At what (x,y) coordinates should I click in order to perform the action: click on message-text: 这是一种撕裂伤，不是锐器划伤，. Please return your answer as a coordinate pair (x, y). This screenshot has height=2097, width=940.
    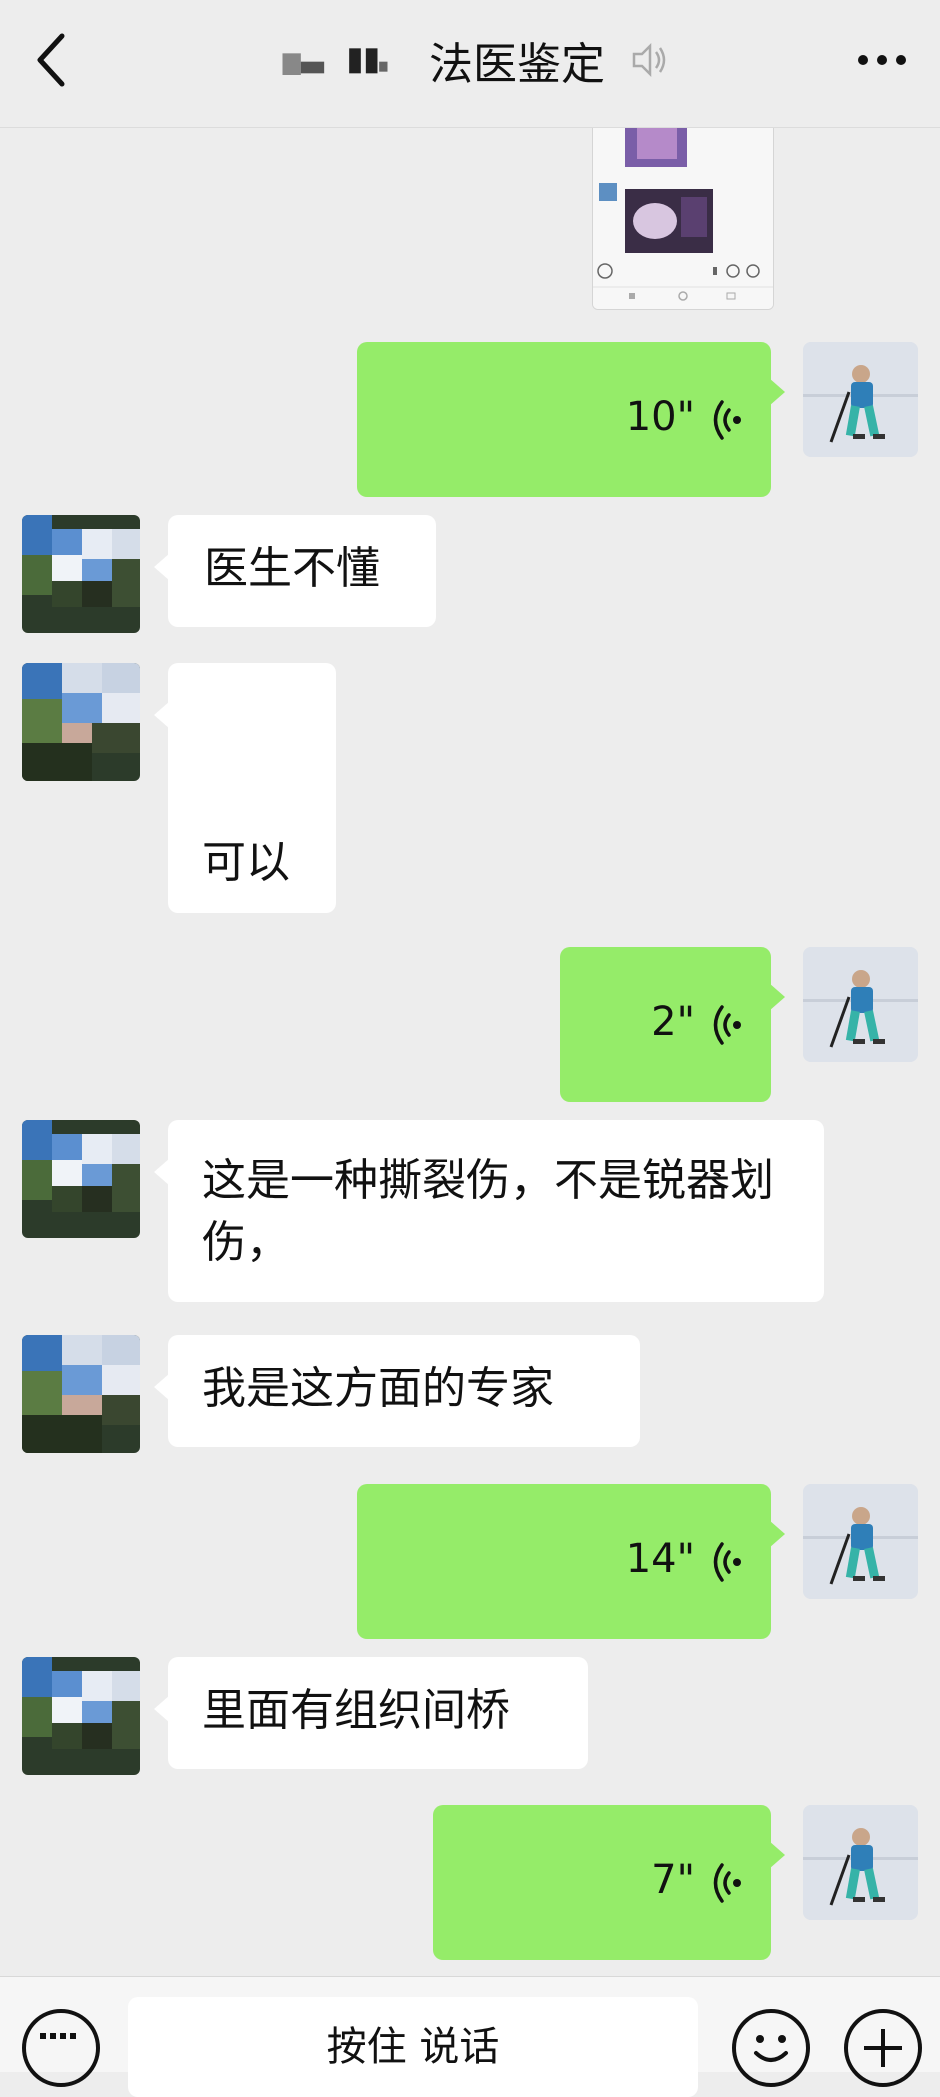
    Looking at the image, I should click on (488, 1211).